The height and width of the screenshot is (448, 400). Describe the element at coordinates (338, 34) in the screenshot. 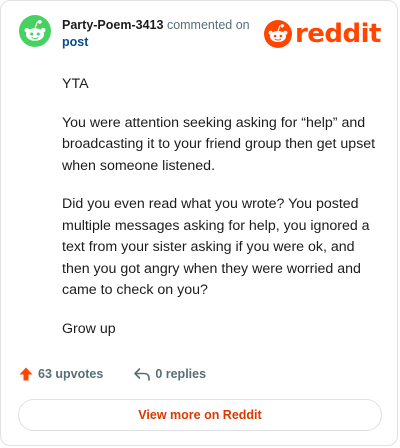

I see `reddit-wordmark: reddit` at that location.